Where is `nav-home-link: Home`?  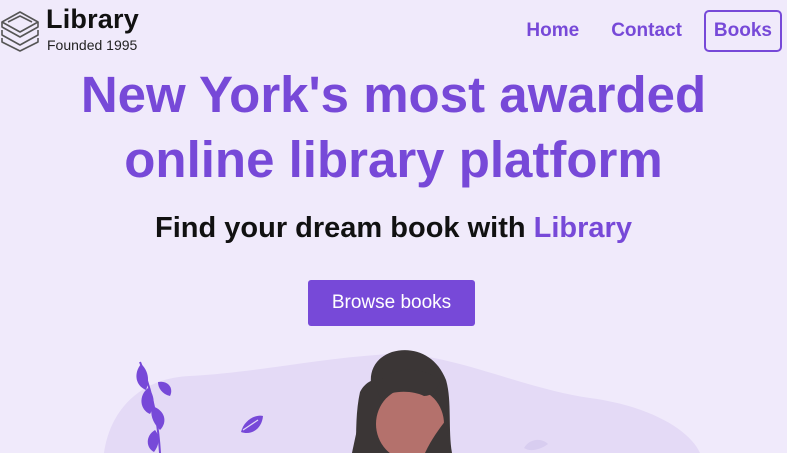
nav-home-link: Home is located at coordinates (552, 31).